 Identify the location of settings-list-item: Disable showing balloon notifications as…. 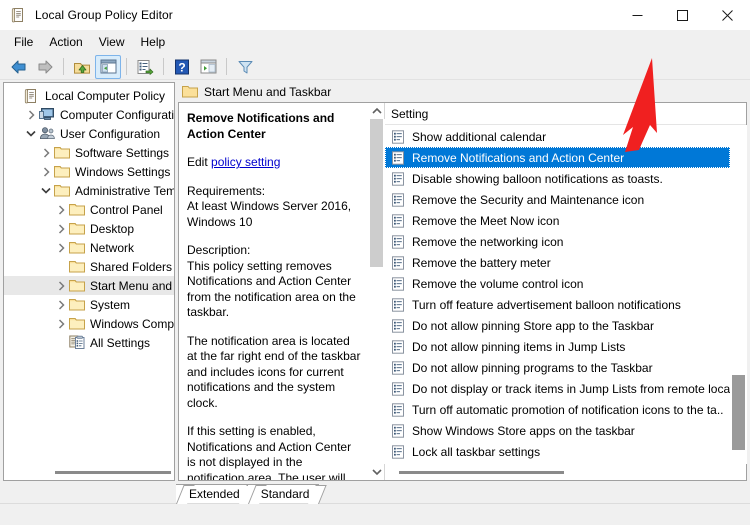
(557, 178).